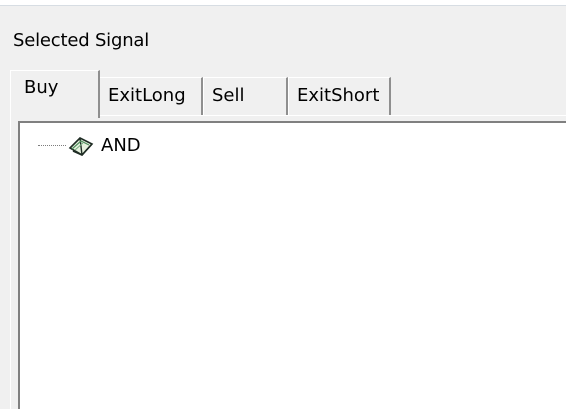 The width and height of the screenshot is (566, 409). Describe the element at coordinates (52, 146) in the screenshot. I see `tree-connector` at that location.